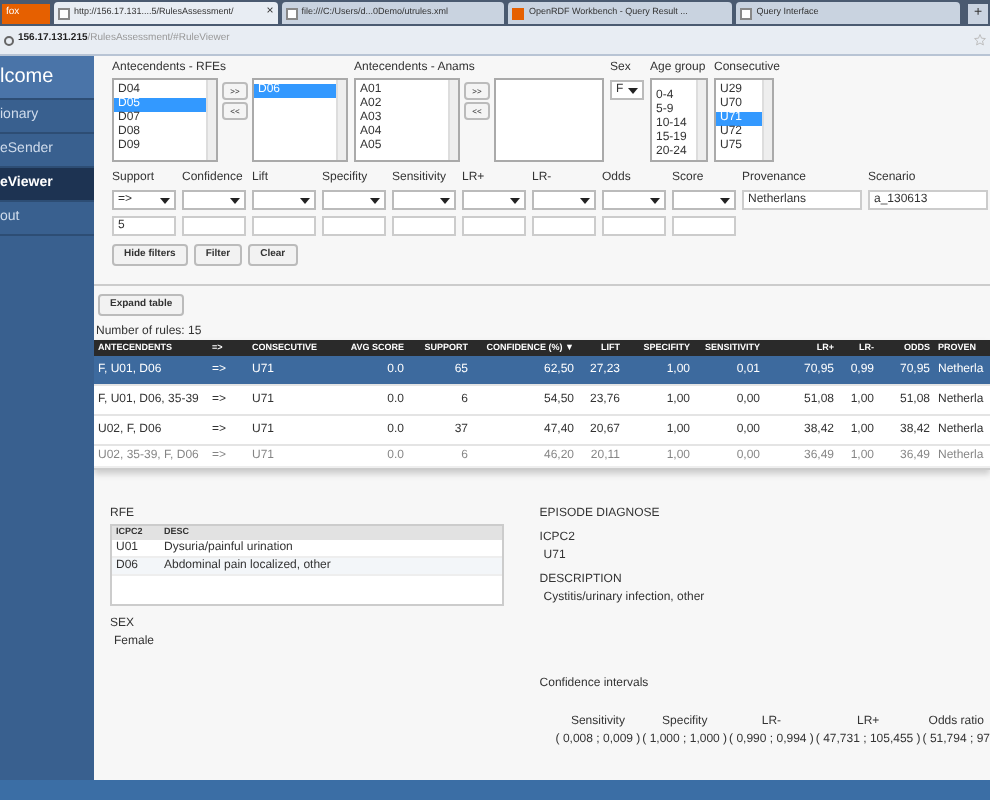 The image size is (990, 800). I want to click on list-box, so click(549, 120).